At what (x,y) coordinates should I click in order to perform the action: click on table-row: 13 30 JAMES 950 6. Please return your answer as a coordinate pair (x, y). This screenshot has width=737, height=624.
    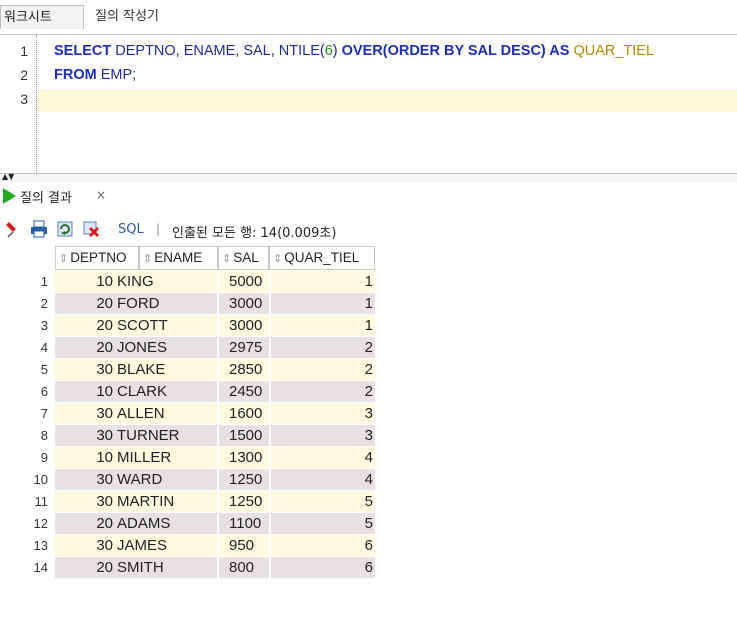
    Looking at the image, I should click on (368, 546).